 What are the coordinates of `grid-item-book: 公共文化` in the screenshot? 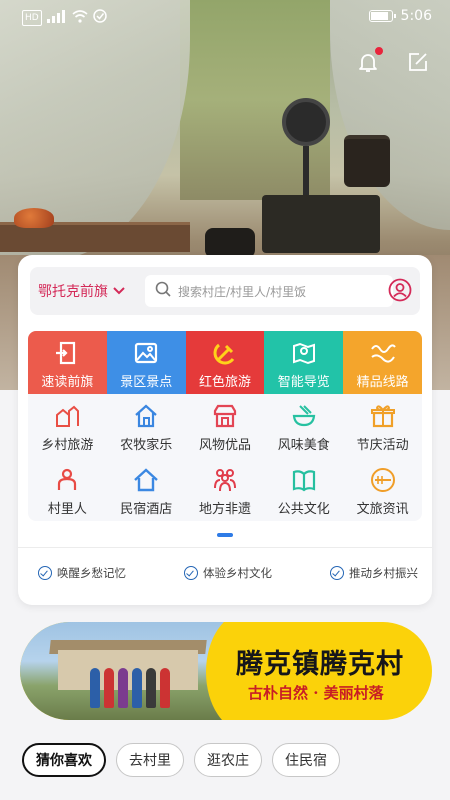 It's located at (304, 489).